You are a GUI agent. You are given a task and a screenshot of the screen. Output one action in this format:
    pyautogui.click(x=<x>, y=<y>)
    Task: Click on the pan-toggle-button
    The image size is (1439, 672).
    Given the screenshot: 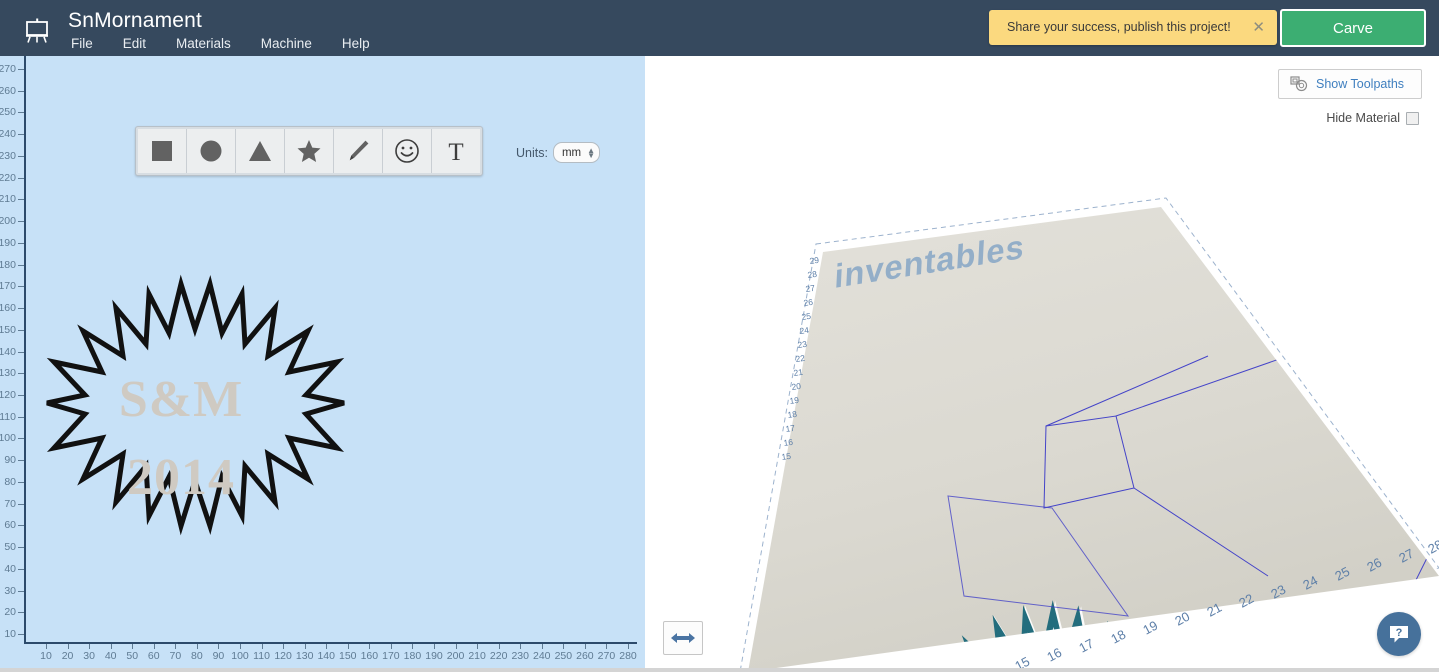 What is the action you would take?
    pyautogui.click(x=683, y=638)
    